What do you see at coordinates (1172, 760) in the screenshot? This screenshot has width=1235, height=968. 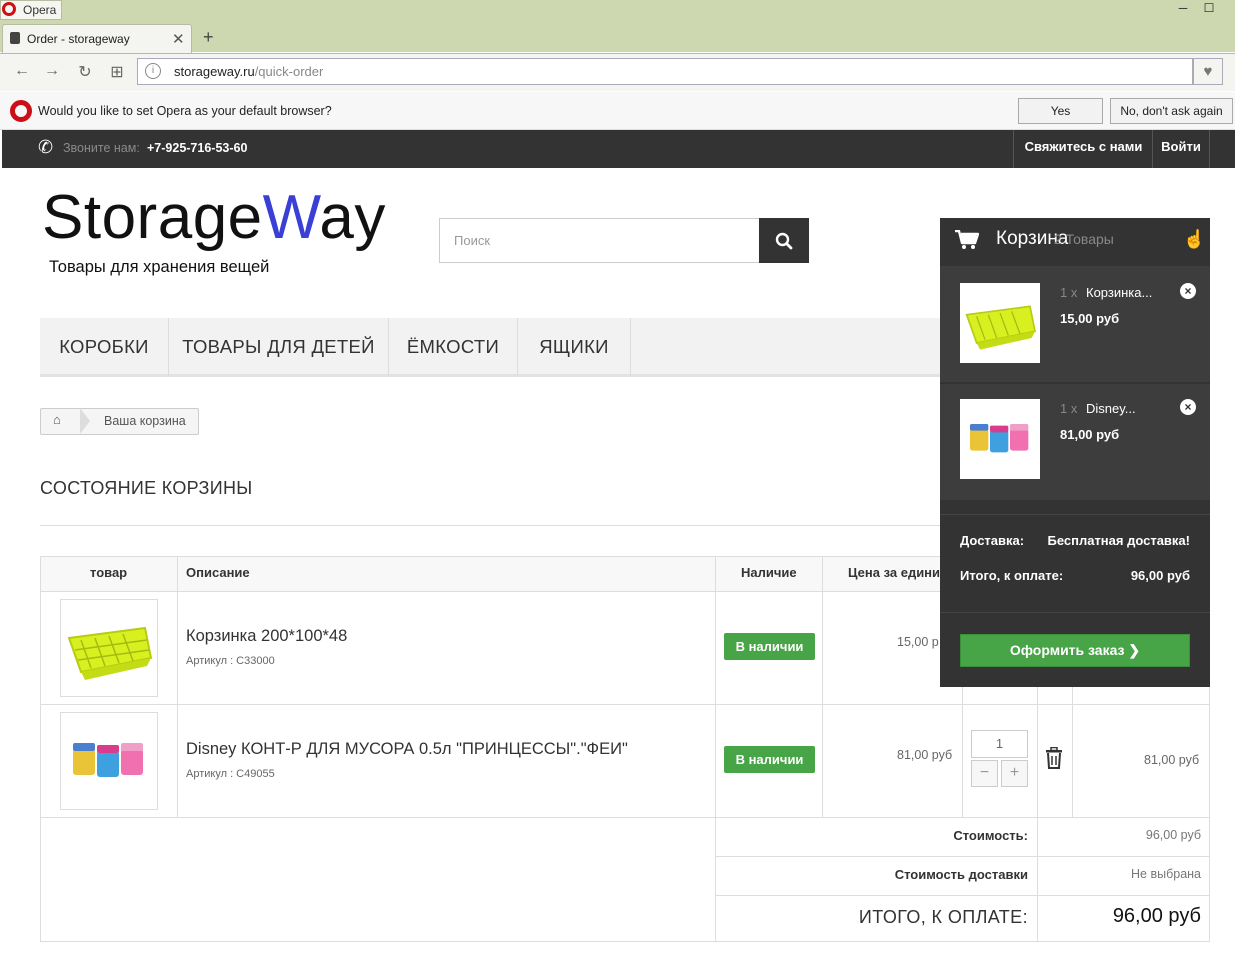 I see `line-total: 81,00 руб` at bounding box center [1172, 760].